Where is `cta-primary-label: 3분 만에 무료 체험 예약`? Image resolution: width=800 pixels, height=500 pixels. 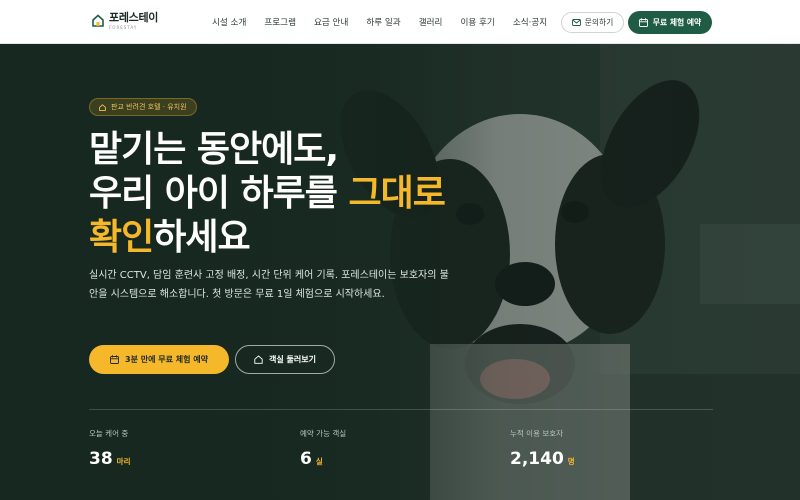
cta-primary-label: 3분 만에 무료 체험 예약 is located at coordinates (166, 359).